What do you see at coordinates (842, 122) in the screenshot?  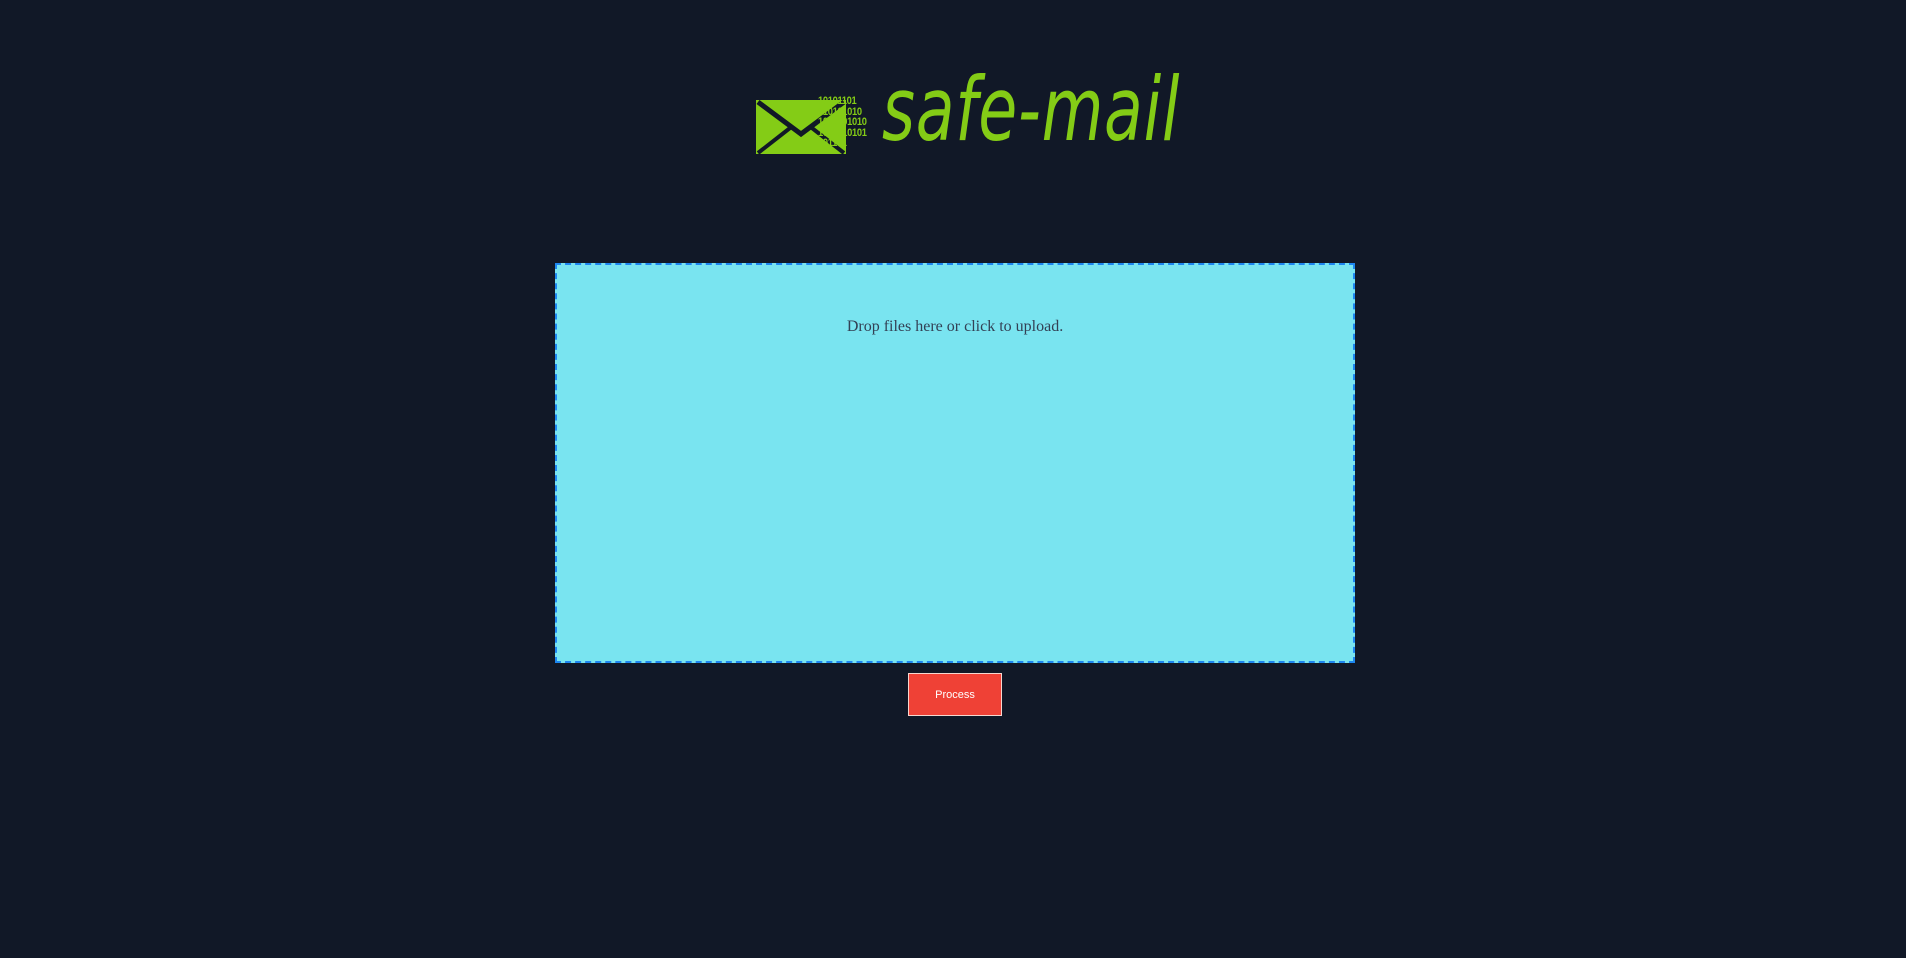 I see `logo-binary-line: 1010101010` at bounding box center [842, 122].